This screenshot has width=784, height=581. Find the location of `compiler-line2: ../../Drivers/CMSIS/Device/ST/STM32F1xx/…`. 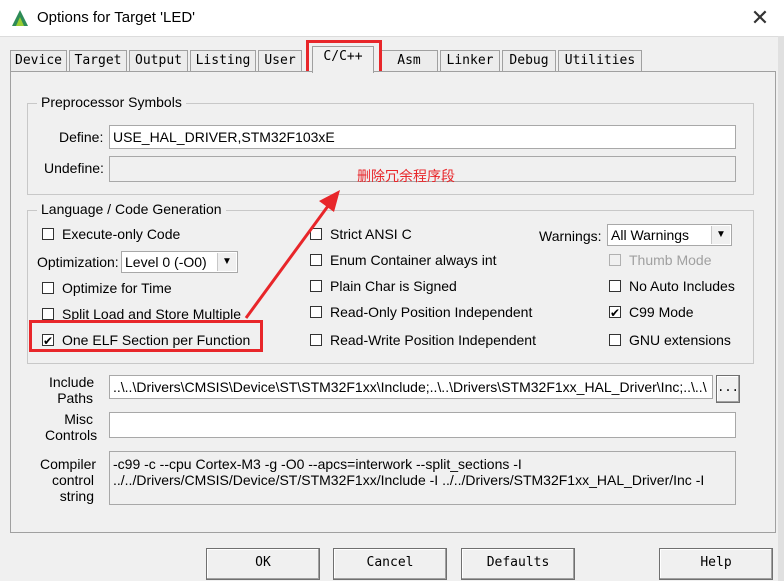

compiler-line2: ../../Drivers/CMSIS/Device/ST/STM32F1xx/… is located at coordinates (409, 480).